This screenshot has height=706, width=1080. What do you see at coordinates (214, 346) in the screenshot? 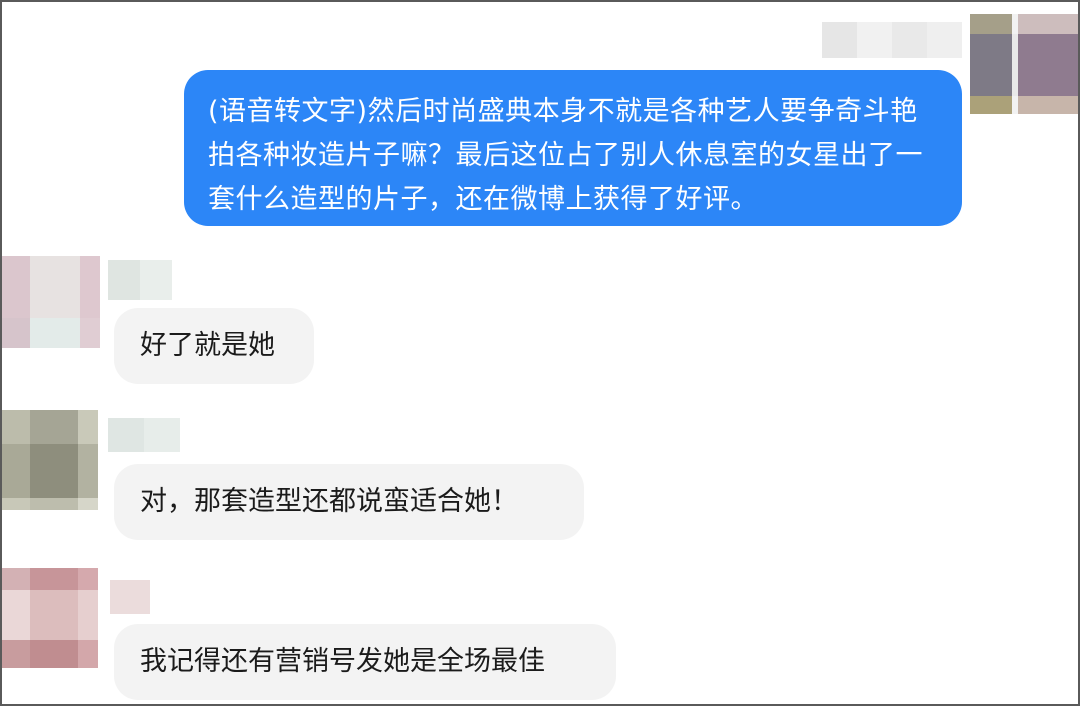
I see `incoming-message-bubble: 好了就是她` at bounding box center [214, 346].